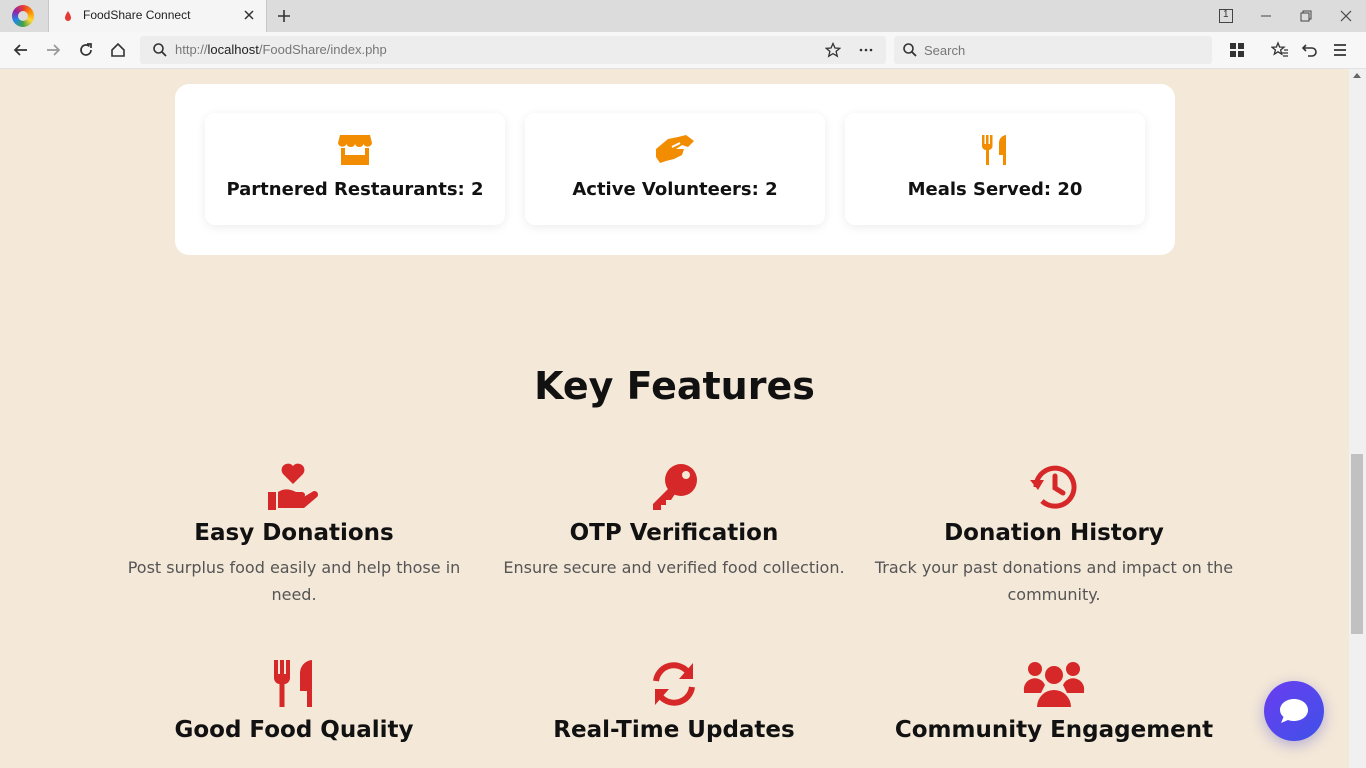 This screenshot has width=1366, height=768. What do you see at coordinates (995, 169) in the screenshot?
I see `stat-card-meals: Meals Served: 20` at bounding box center [995, 169].